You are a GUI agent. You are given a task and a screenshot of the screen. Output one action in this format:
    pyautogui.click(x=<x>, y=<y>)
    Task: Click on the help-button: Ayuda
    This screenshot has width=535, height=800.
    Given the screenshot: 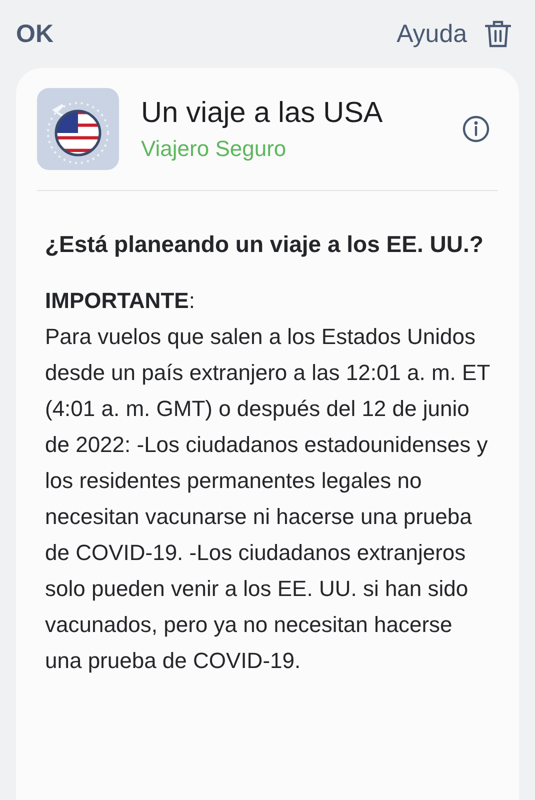 What is the action you would take?
    pyautogui.click(x=431, y=34)
    